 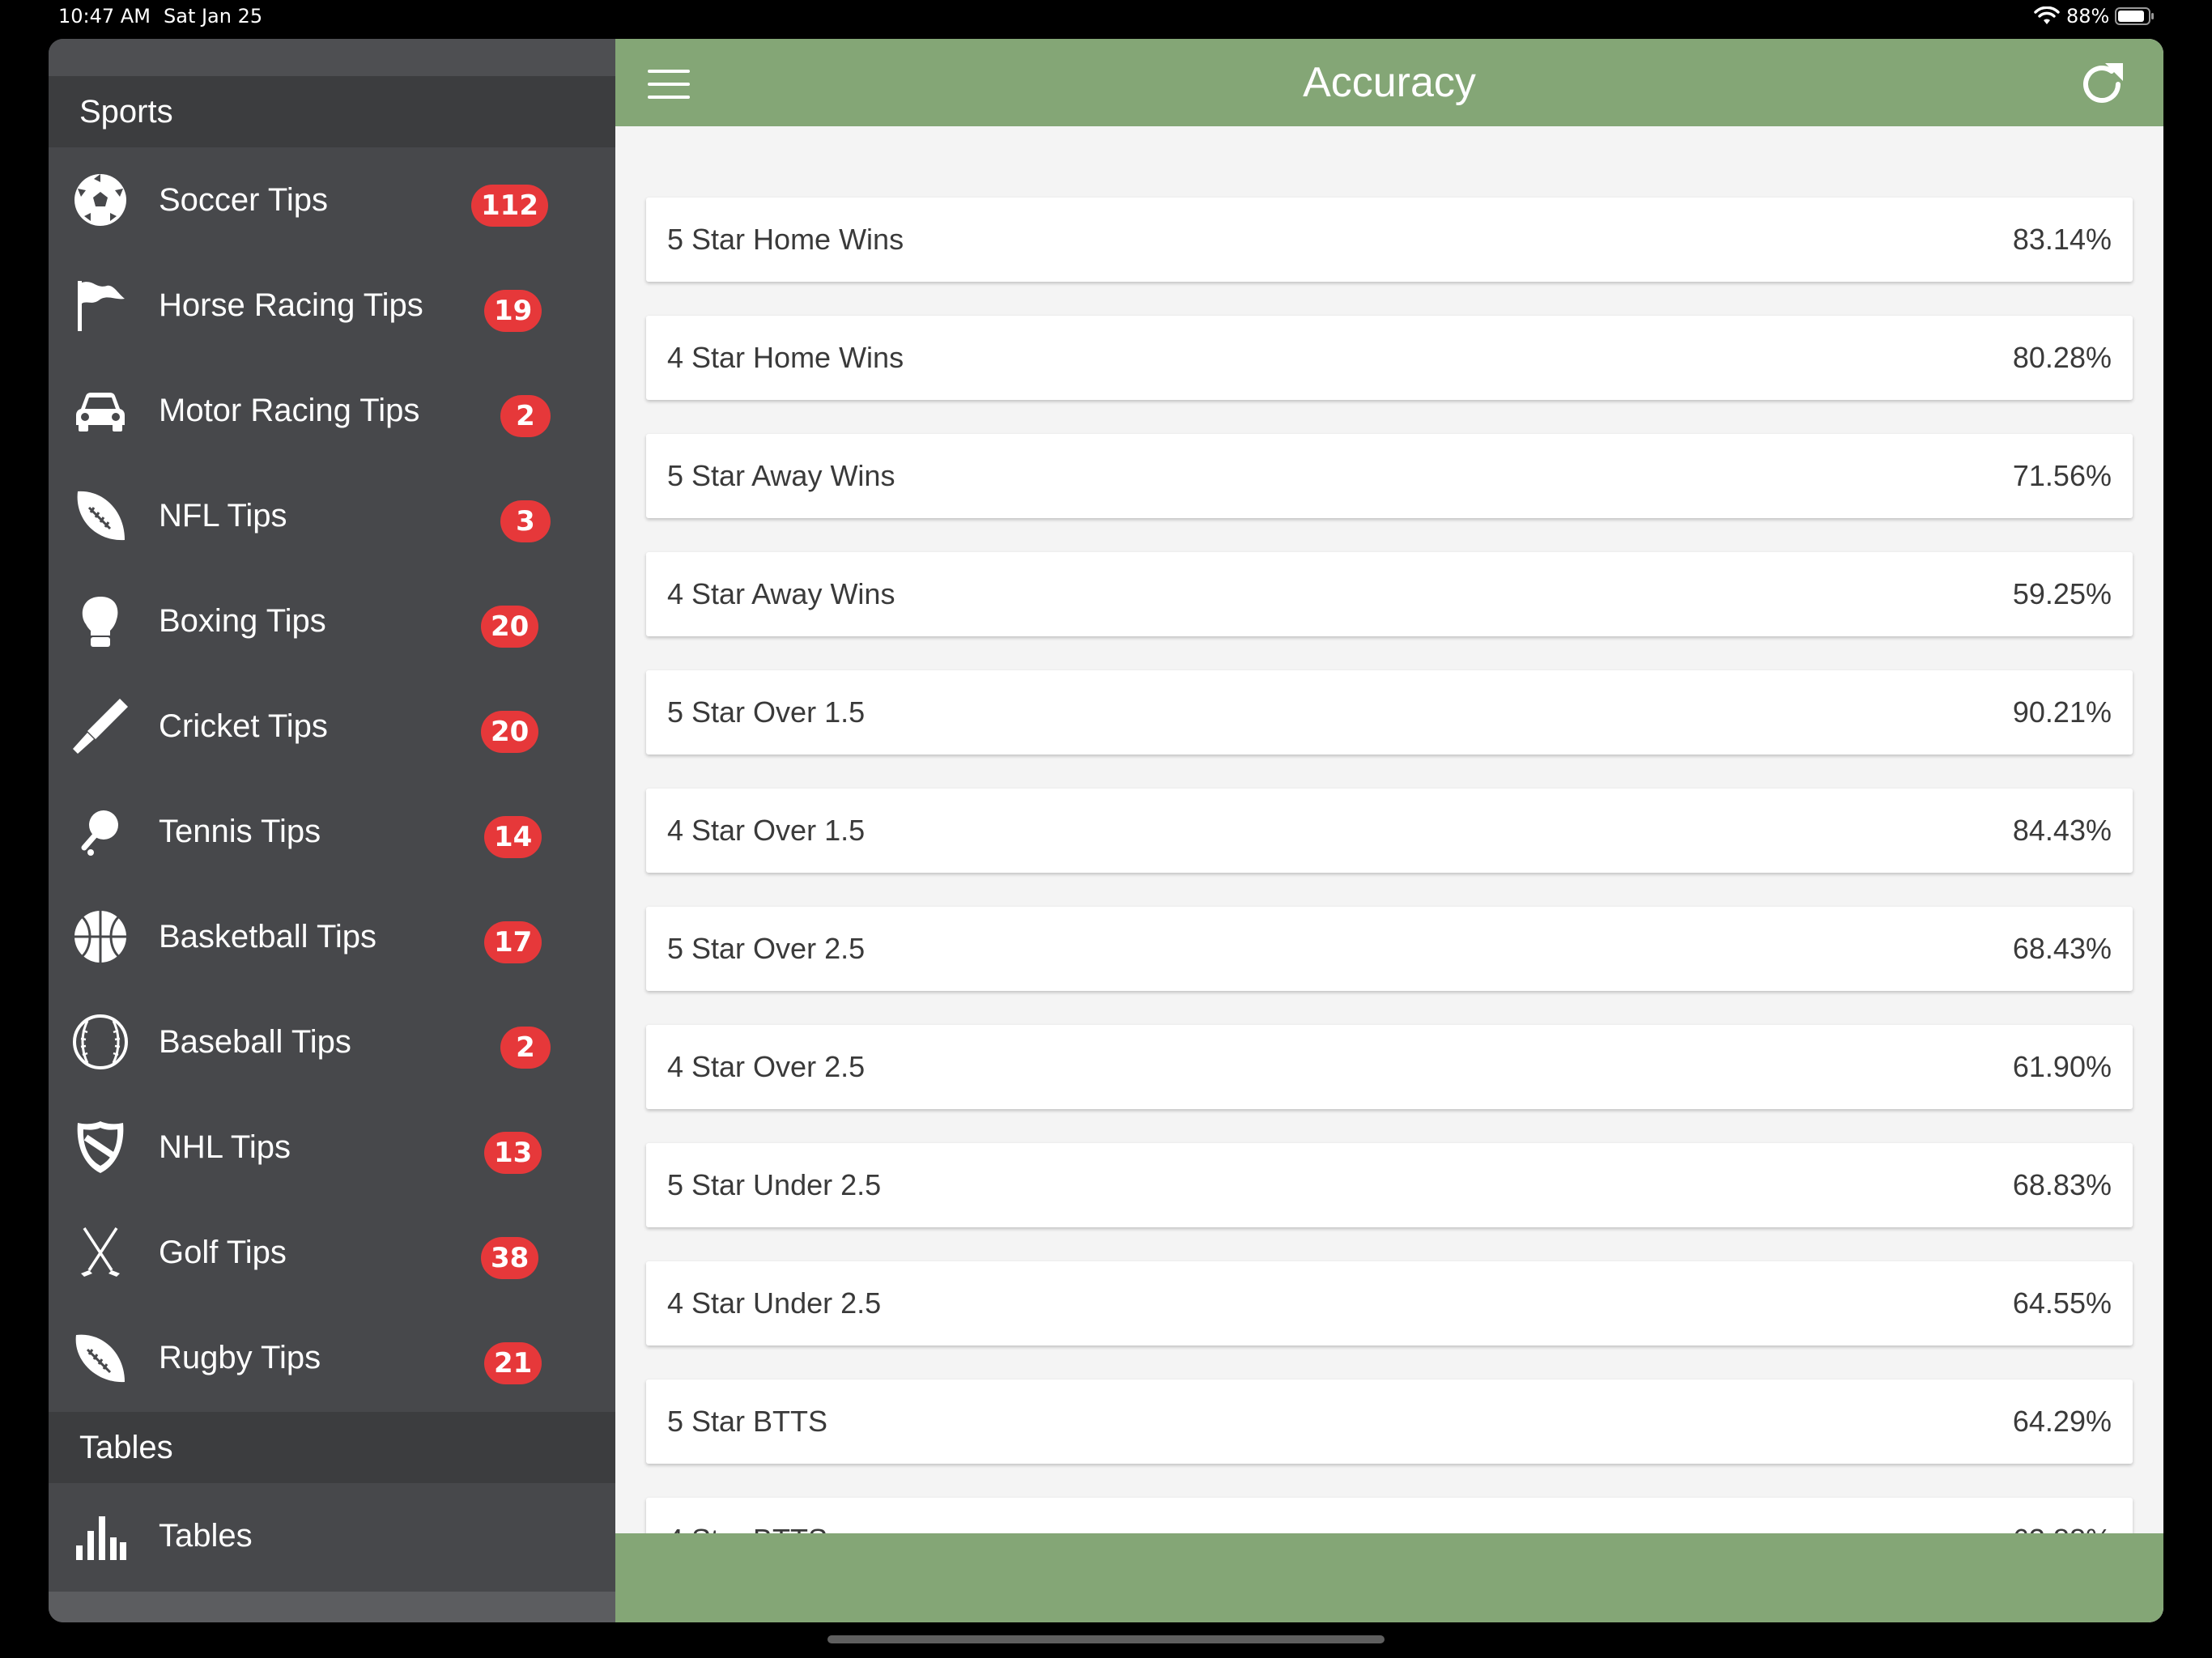 I want to click on sidebar-item-label: Horse Racing Tips, so click(x=291, y=305).